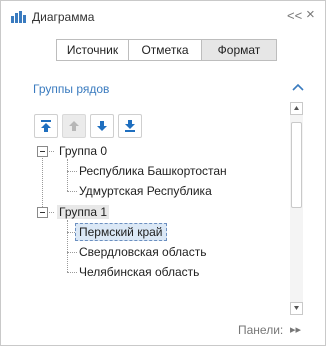  I want to click on panel-title: Диаграмма, so click(63, 17).